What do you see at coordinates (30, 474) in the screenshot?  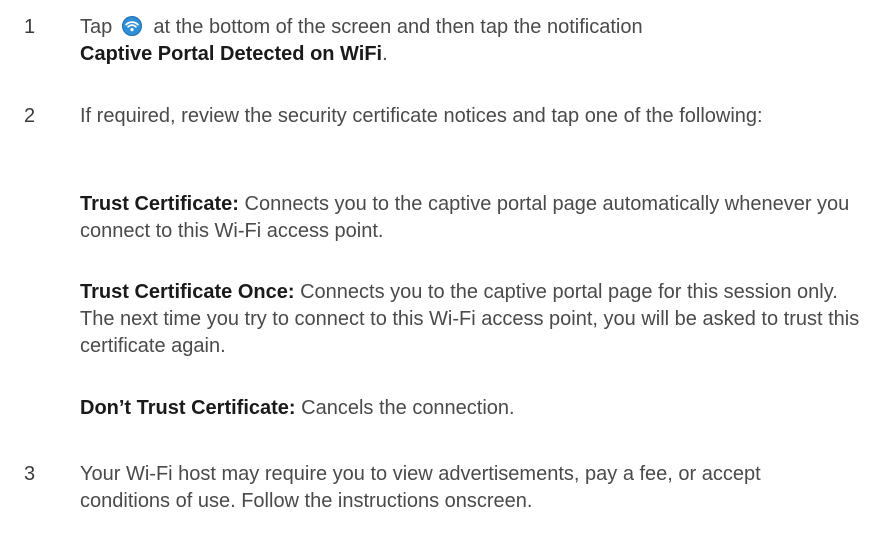 I see `step-number: 3` at bounding box center [30, 474].